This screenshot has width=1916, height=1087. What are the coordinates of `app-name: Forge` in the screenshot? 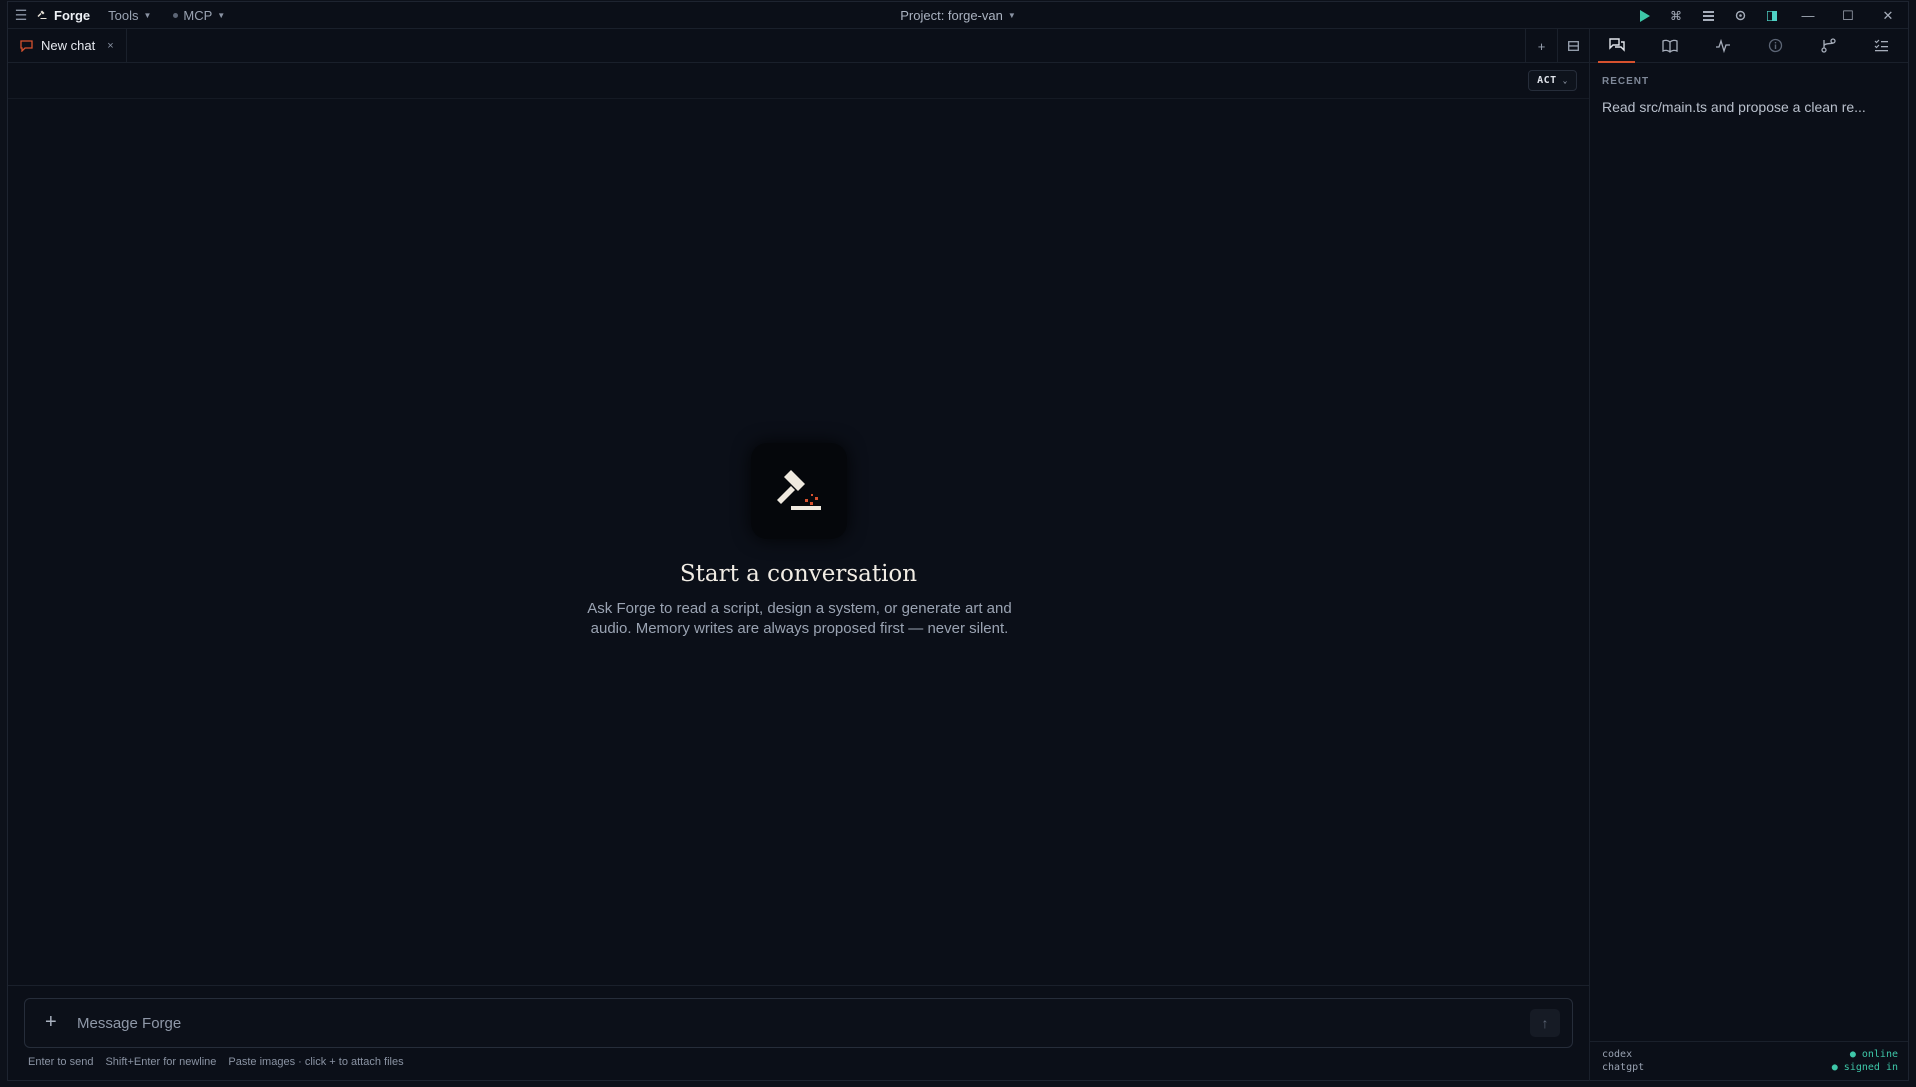 It's located at (72, 15).